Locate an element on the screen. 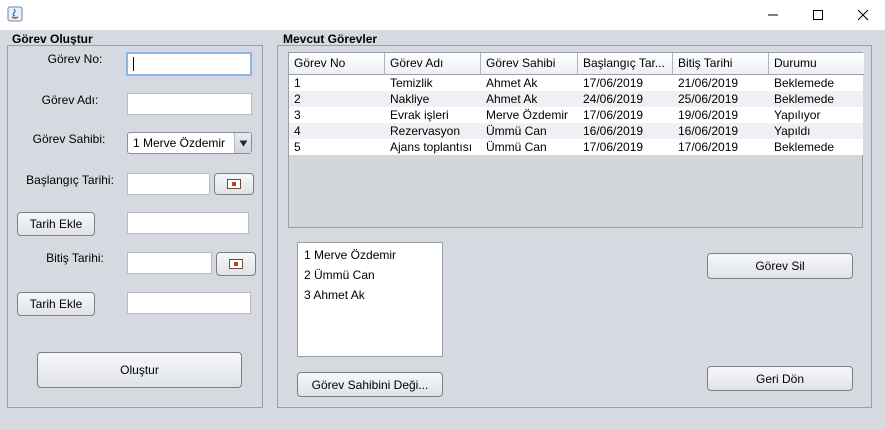 Image resolution: width=885 pixels, height=430 pixels. table-cell: Yapıldı is located at coordinates (792, 131).